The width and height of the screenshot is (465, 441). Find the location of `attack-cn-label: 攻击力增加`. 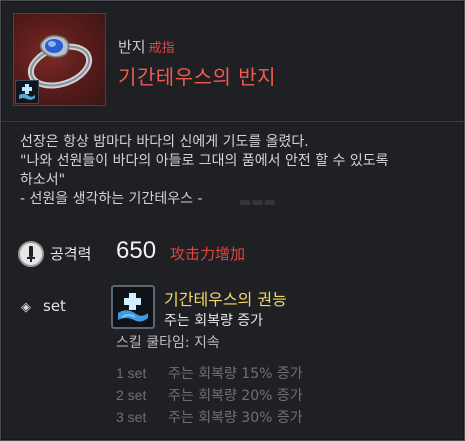

attack-cn-label: 攻击力增加 is located at coordinates (208, 254).